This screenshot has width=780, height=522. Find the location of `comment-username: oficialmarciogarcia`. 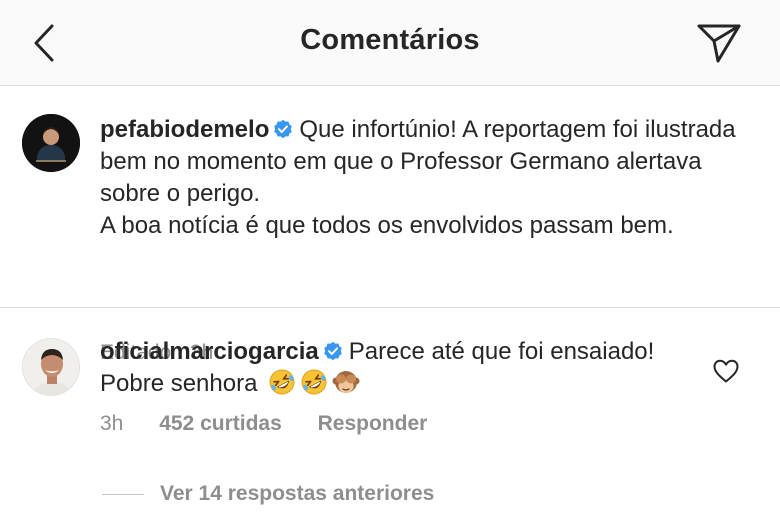

comment-username: oficialmarciogarcia is located at coordinates (209, 351).